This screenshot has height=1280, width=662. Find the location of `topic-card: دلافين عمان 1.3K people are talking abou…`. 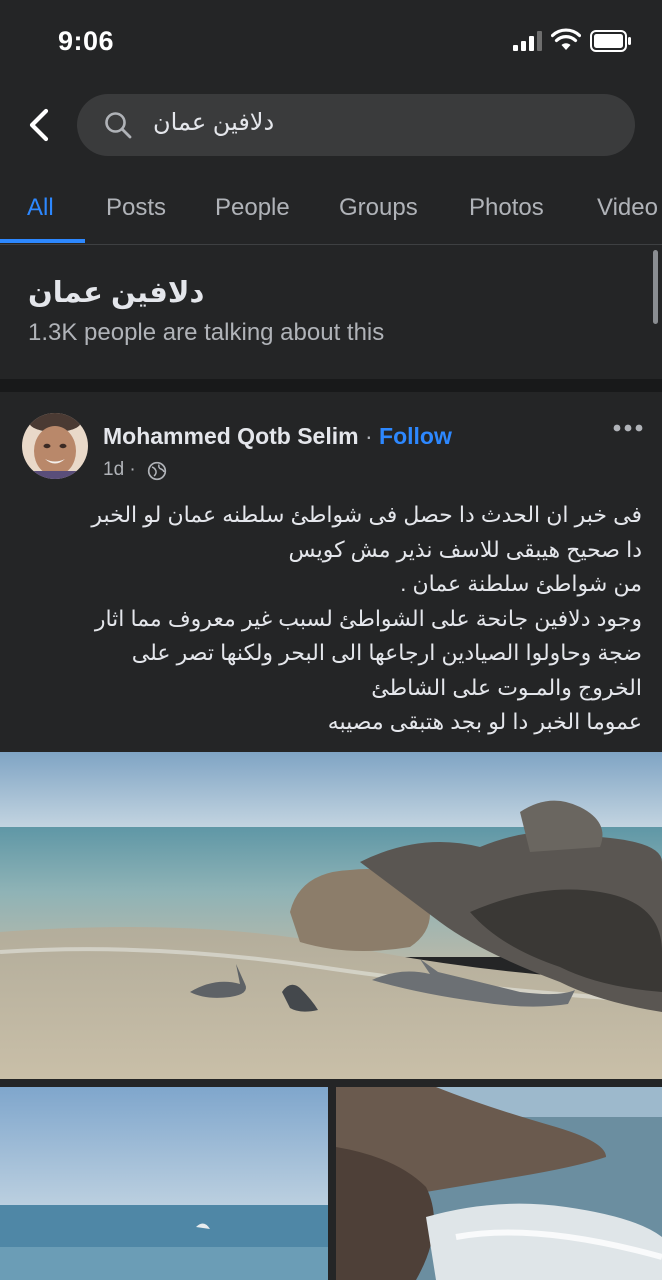

topic-card: دلافين عمان 1.3K people are talking abou… is located at coordinates (331, 312).